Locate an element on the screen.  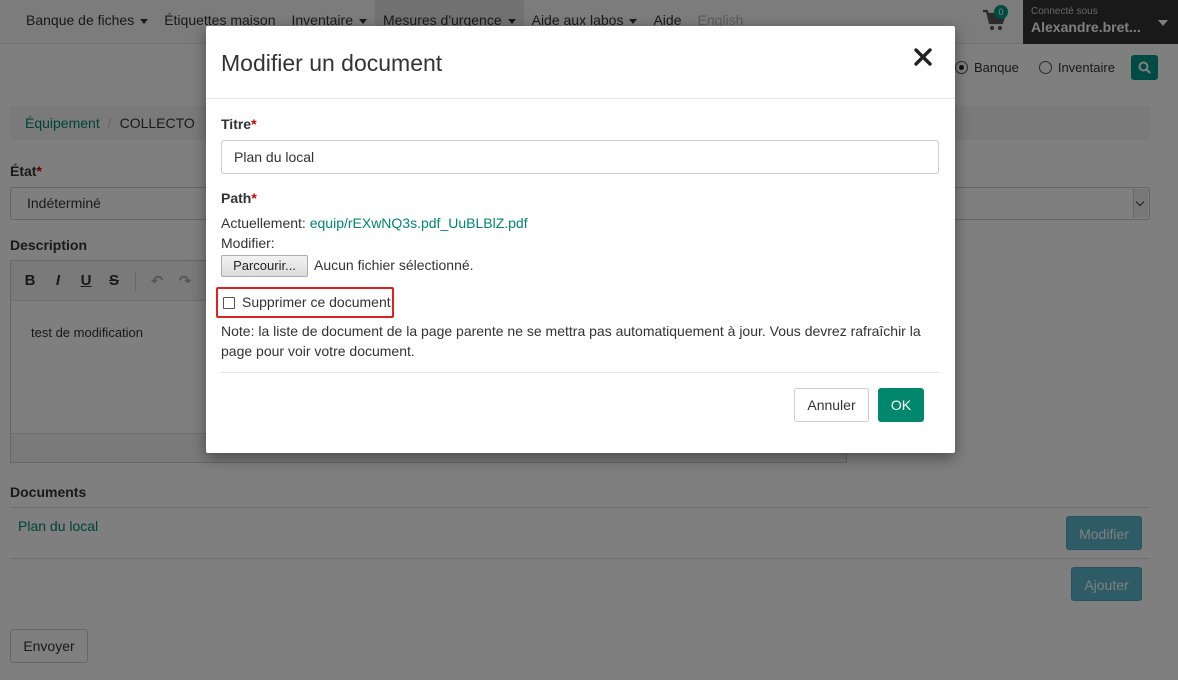
title-label: Titre* is located at coordinates (239, 124).